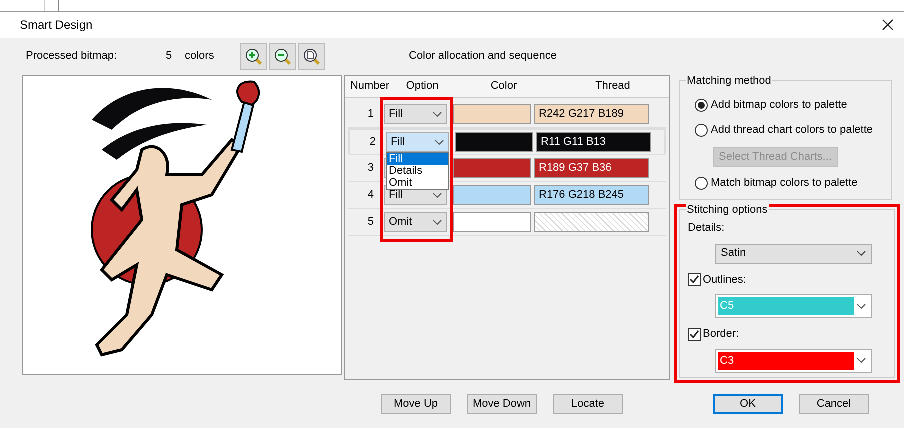 The image size is (904, 428). What do you see at coordinates (591, 168) in the screenshot?
I see `thread-value: R189 G37 B36` at bounding box center [591, 168].